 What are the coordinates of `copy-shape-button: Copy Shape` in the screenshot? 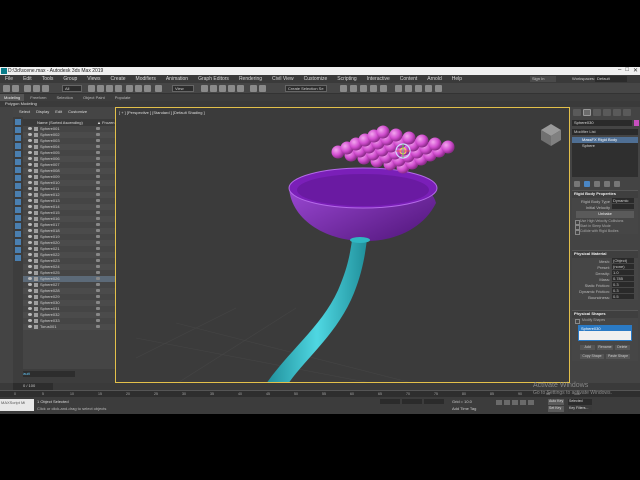 It's located at (592, 356).